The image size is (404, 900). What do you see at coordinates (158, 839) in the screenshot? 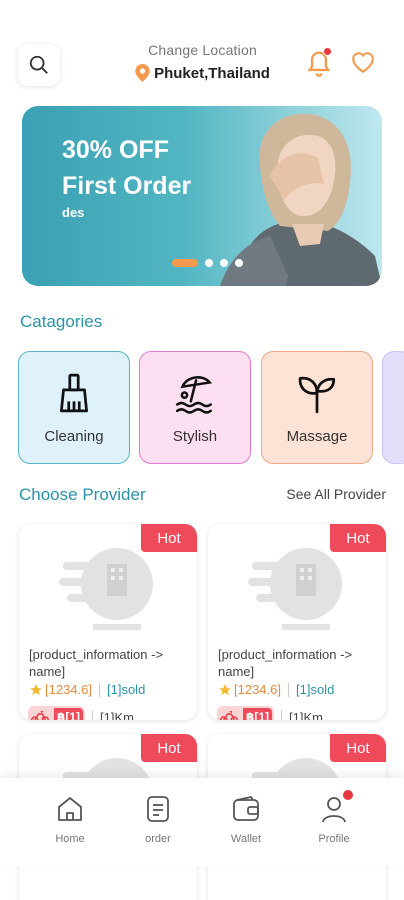
I see `nav-label: order` at bounding box center [158, 839].